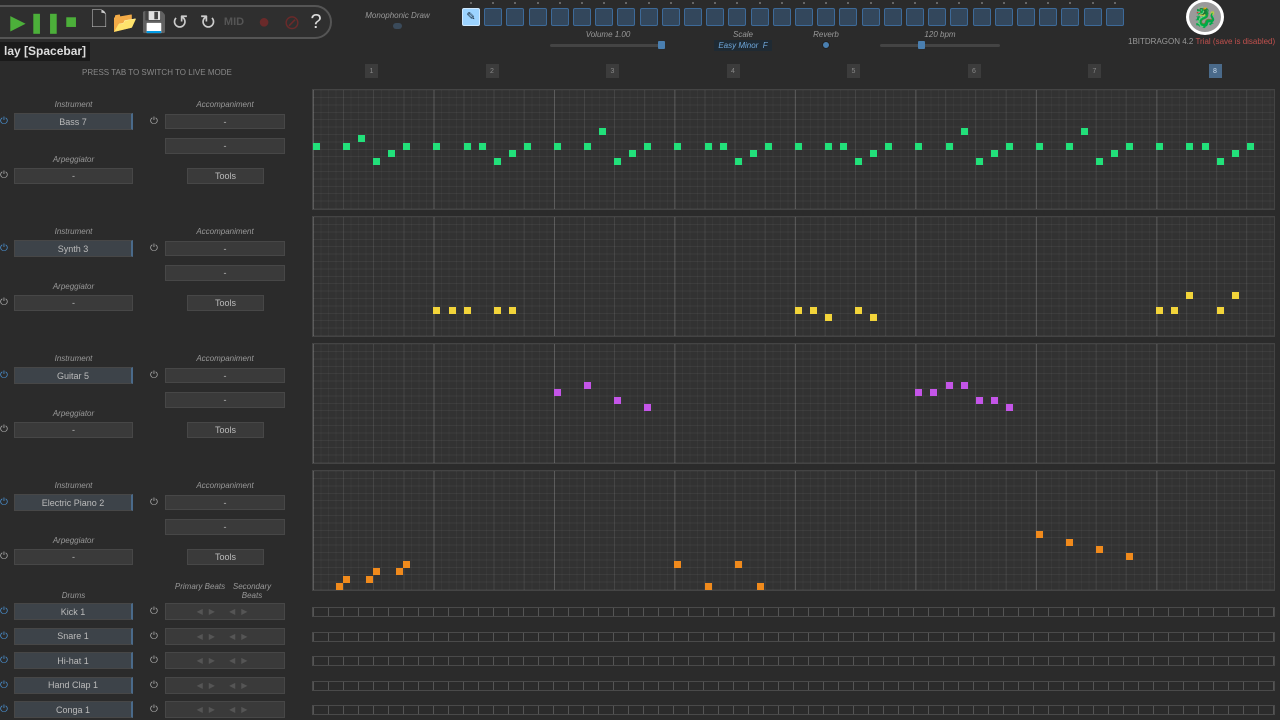 This screenshot has width=1280, height=720. Describe the element at coordinates (180, 22) in the screenshot. I see `undo-button: ↺` at that location.